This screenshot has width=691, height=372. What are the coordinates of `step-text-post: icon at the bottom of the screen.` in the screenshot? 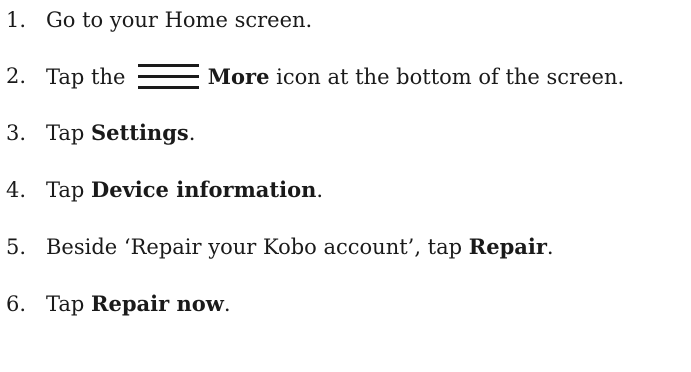 It's located at (450, 76).